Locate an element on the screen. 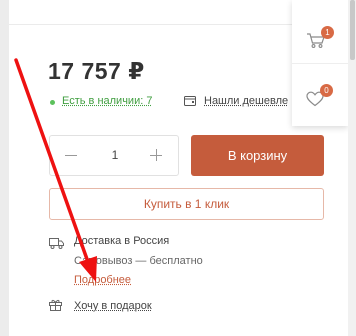  favorites-count-badge: 0 is located at coordinates (326, 90).